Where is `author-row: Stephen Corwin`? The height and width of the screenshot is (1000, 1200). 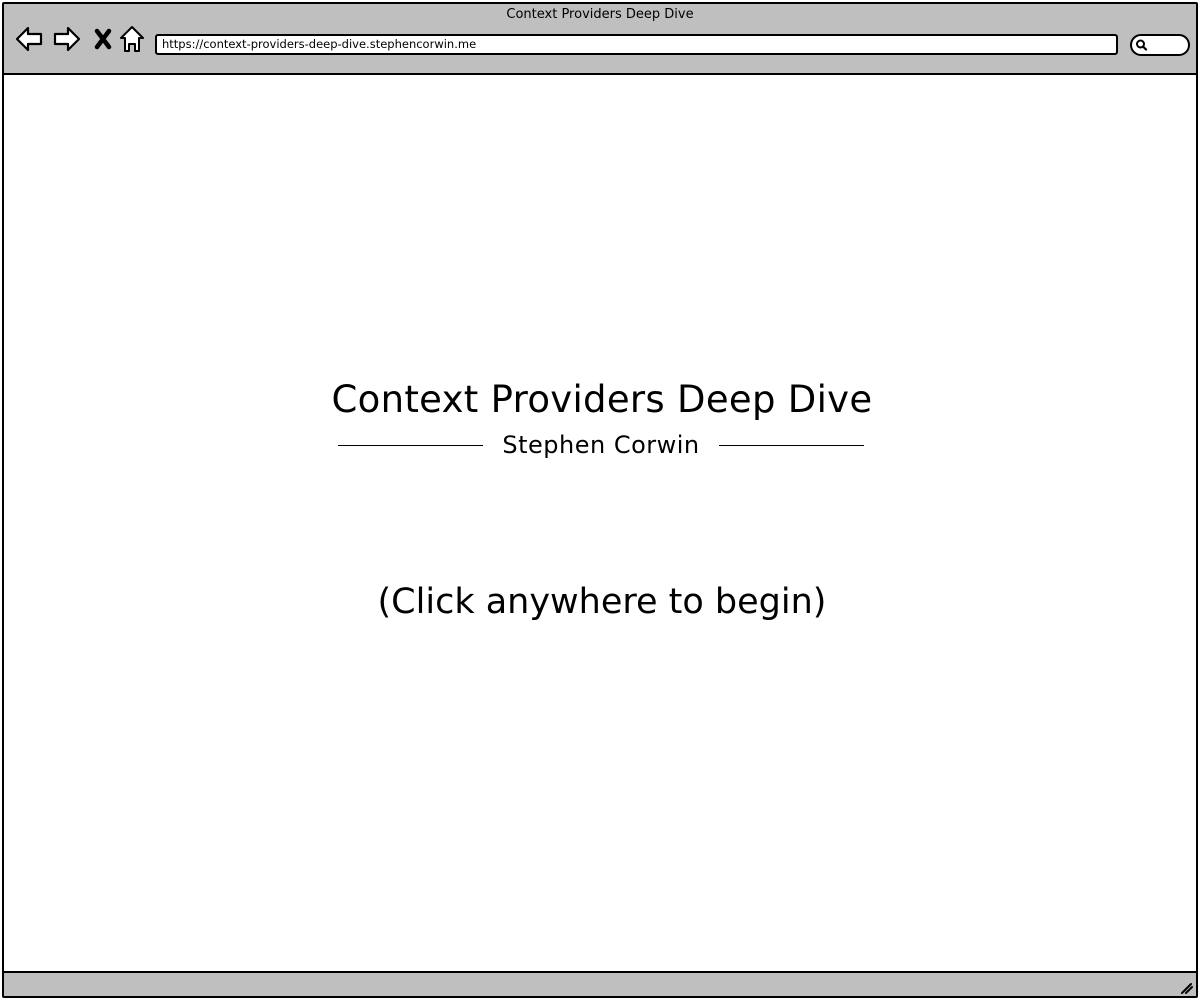
author-row: Stephen Corwin is located at coordinates (601, 445).